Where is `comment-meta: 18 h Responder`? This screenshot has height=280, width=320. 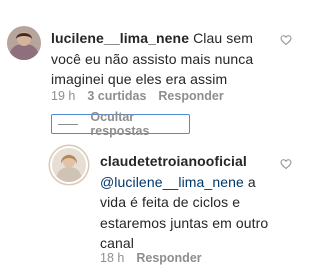
comment-meta: 18 h Responder is located at coordinates (151, 258).